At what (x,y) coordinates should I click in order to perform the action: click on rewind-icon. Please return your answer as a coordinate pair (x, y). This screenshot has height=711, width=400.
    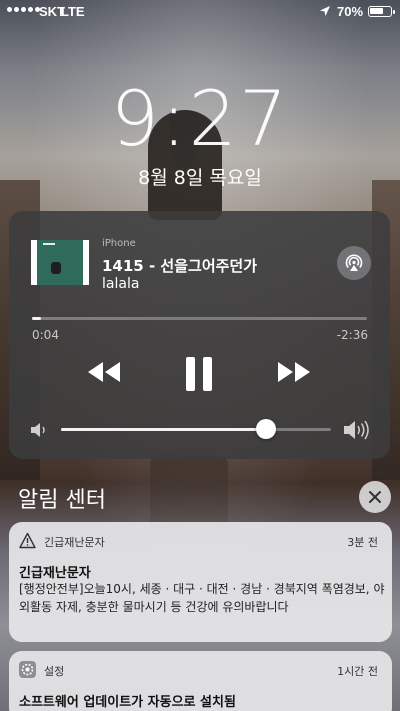
    Looking at the image, I should click on (104, 372).